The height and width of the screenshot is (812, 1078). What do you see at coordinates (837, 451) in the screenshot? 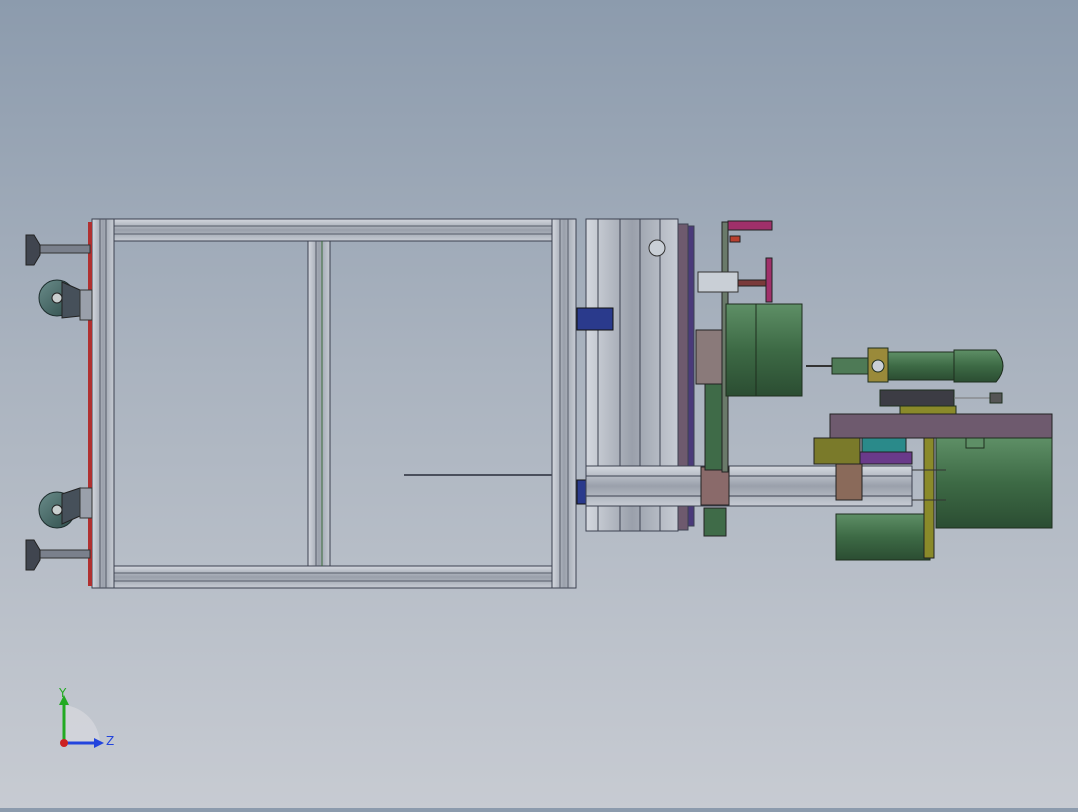
I see `olive-motor` at bounding box center [837, 451].